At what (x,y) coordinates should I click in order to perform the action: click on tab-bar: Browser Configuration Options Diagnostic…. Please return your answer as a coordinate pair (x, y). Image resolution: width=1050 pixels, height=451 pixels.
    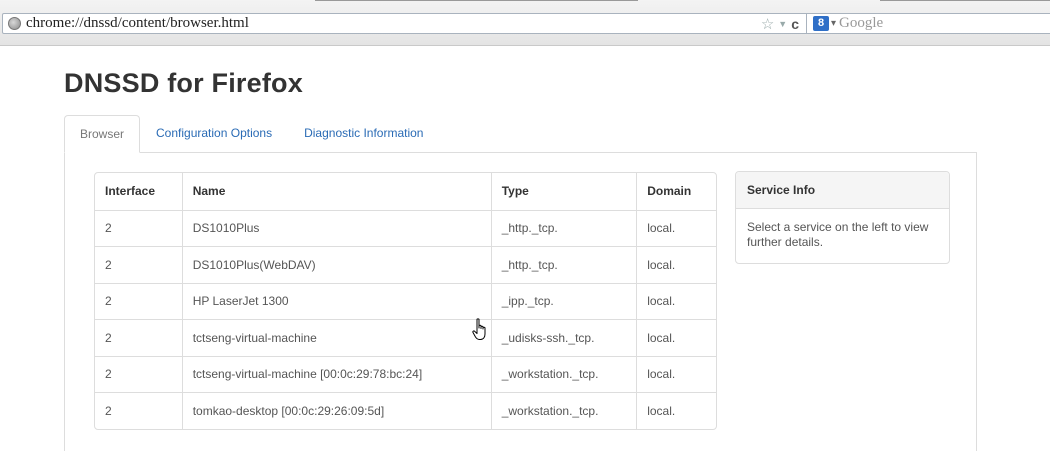
    Looking at the image, I should click on (251, 134).